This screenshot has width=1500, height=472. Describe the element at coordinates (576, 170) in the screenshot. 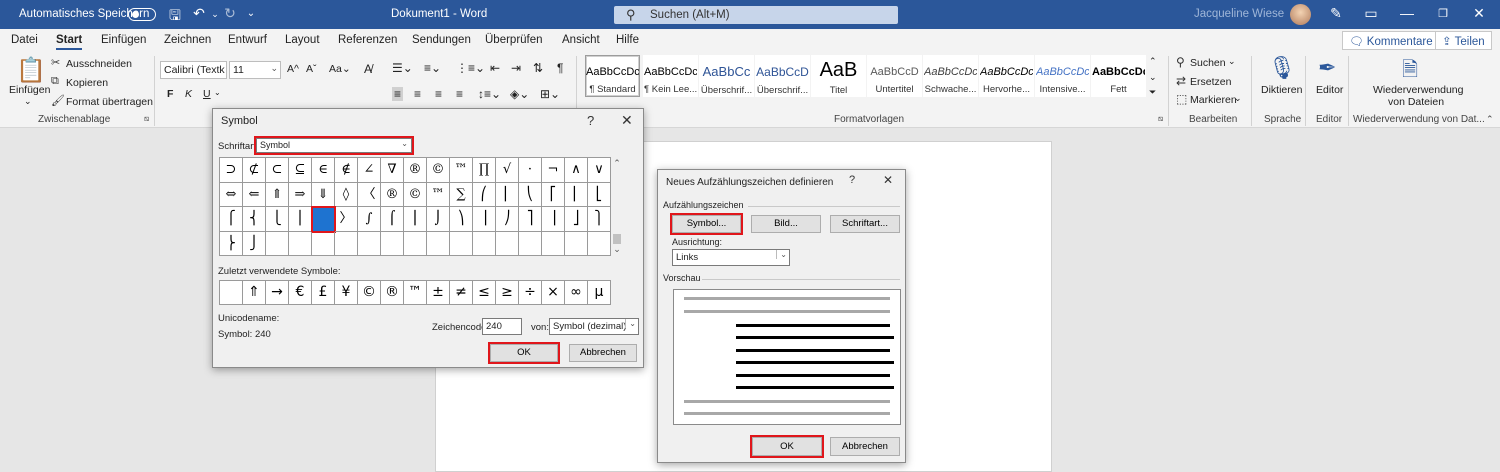

I see `symbol-cell: ∧` at that location.